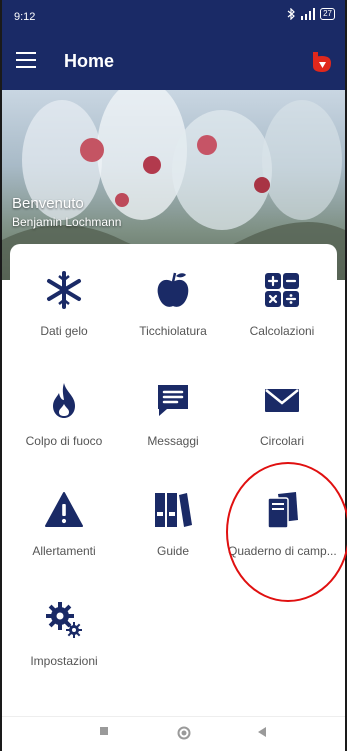  Describe the element at coordinates (282, 400) in the screenshot. I see `envelope-icon` at that location.